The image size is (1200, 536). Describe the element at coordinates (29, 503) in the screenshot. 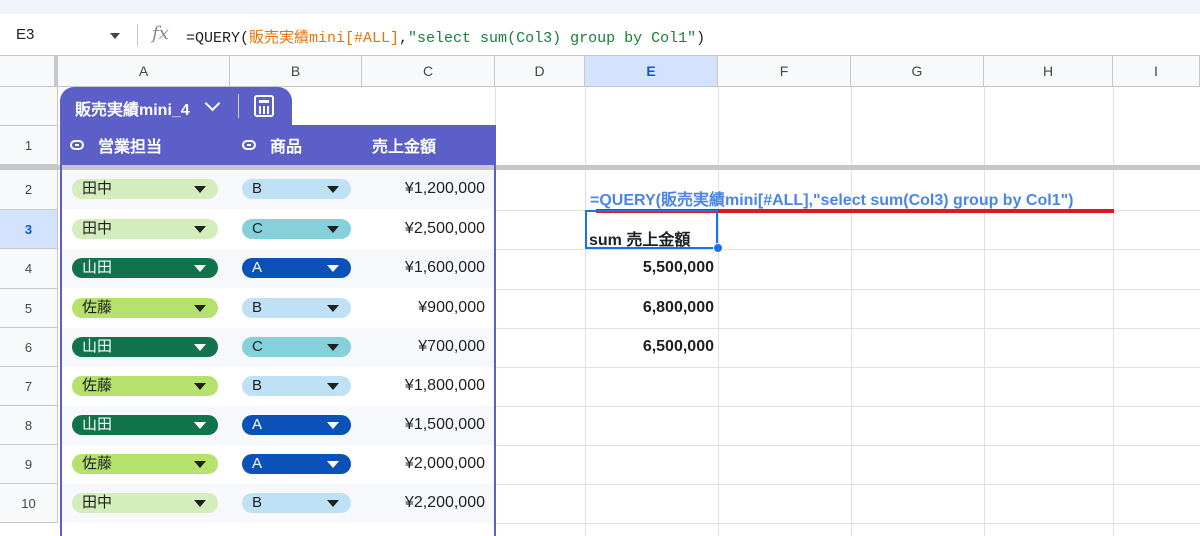

I see `row-header-10: 10` at that location.